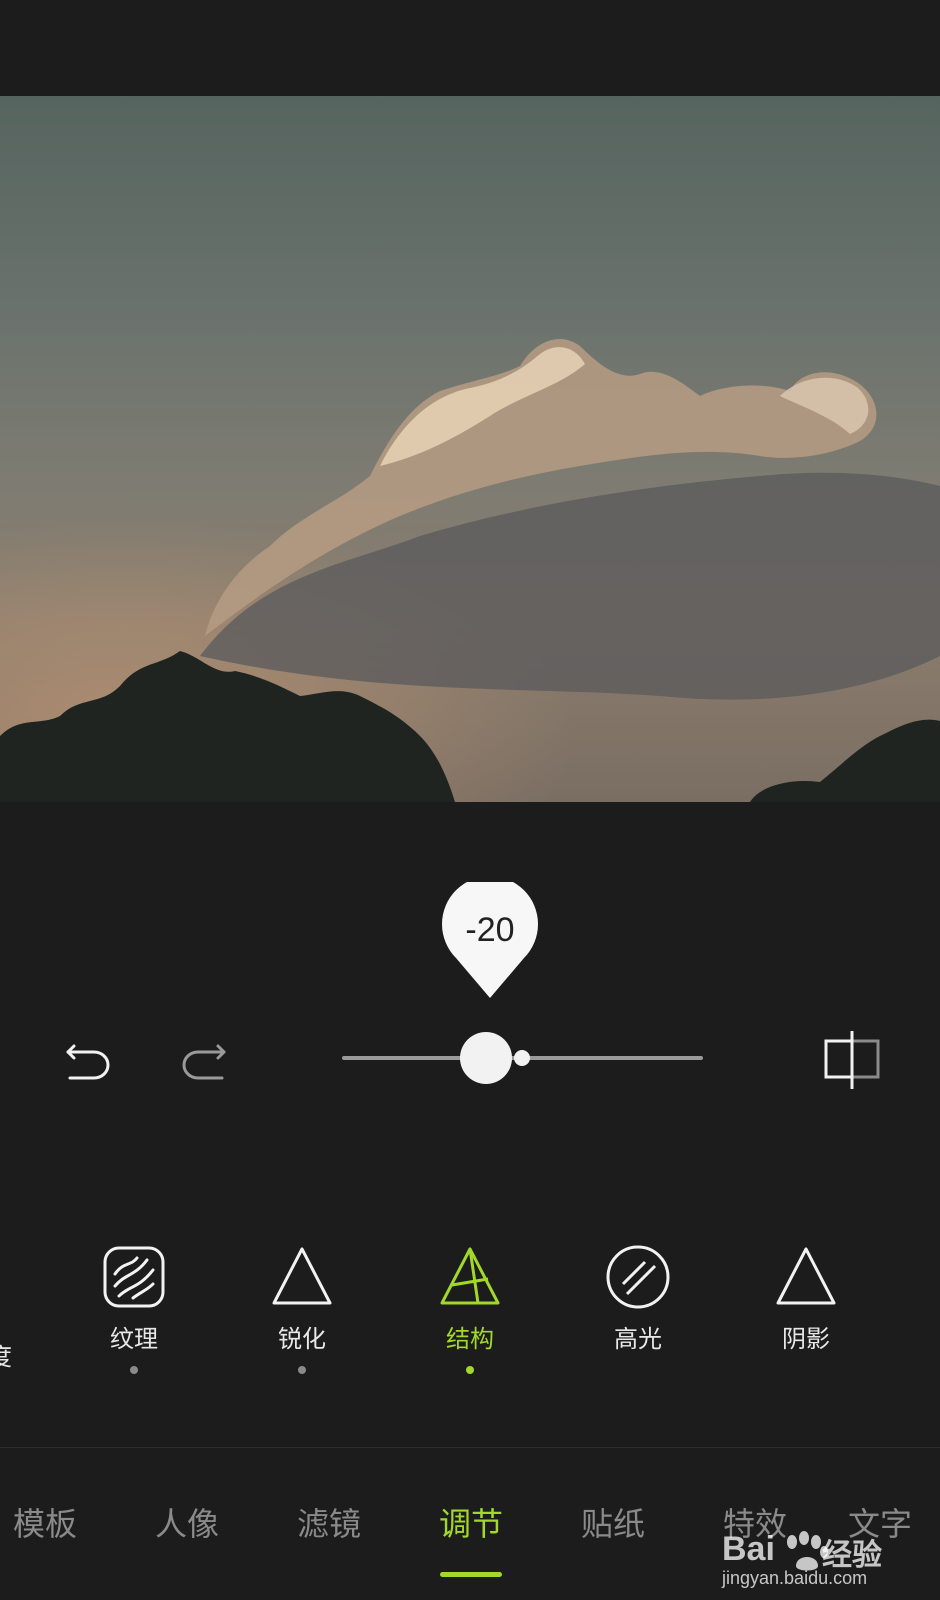 This screenshot has width=940, height=1600. I want to click on tool-label: 高光, so click(638, 1339).